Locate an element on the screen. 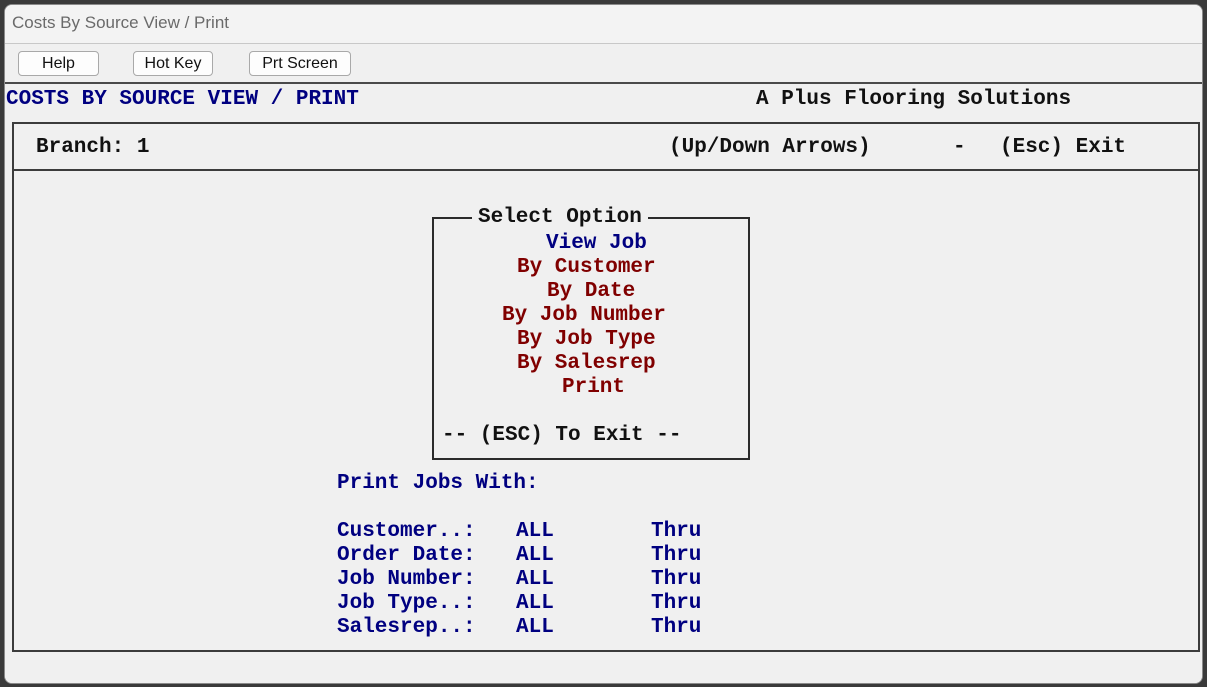  branch-label: Branch: 1 is located at coordinates (93, 147).